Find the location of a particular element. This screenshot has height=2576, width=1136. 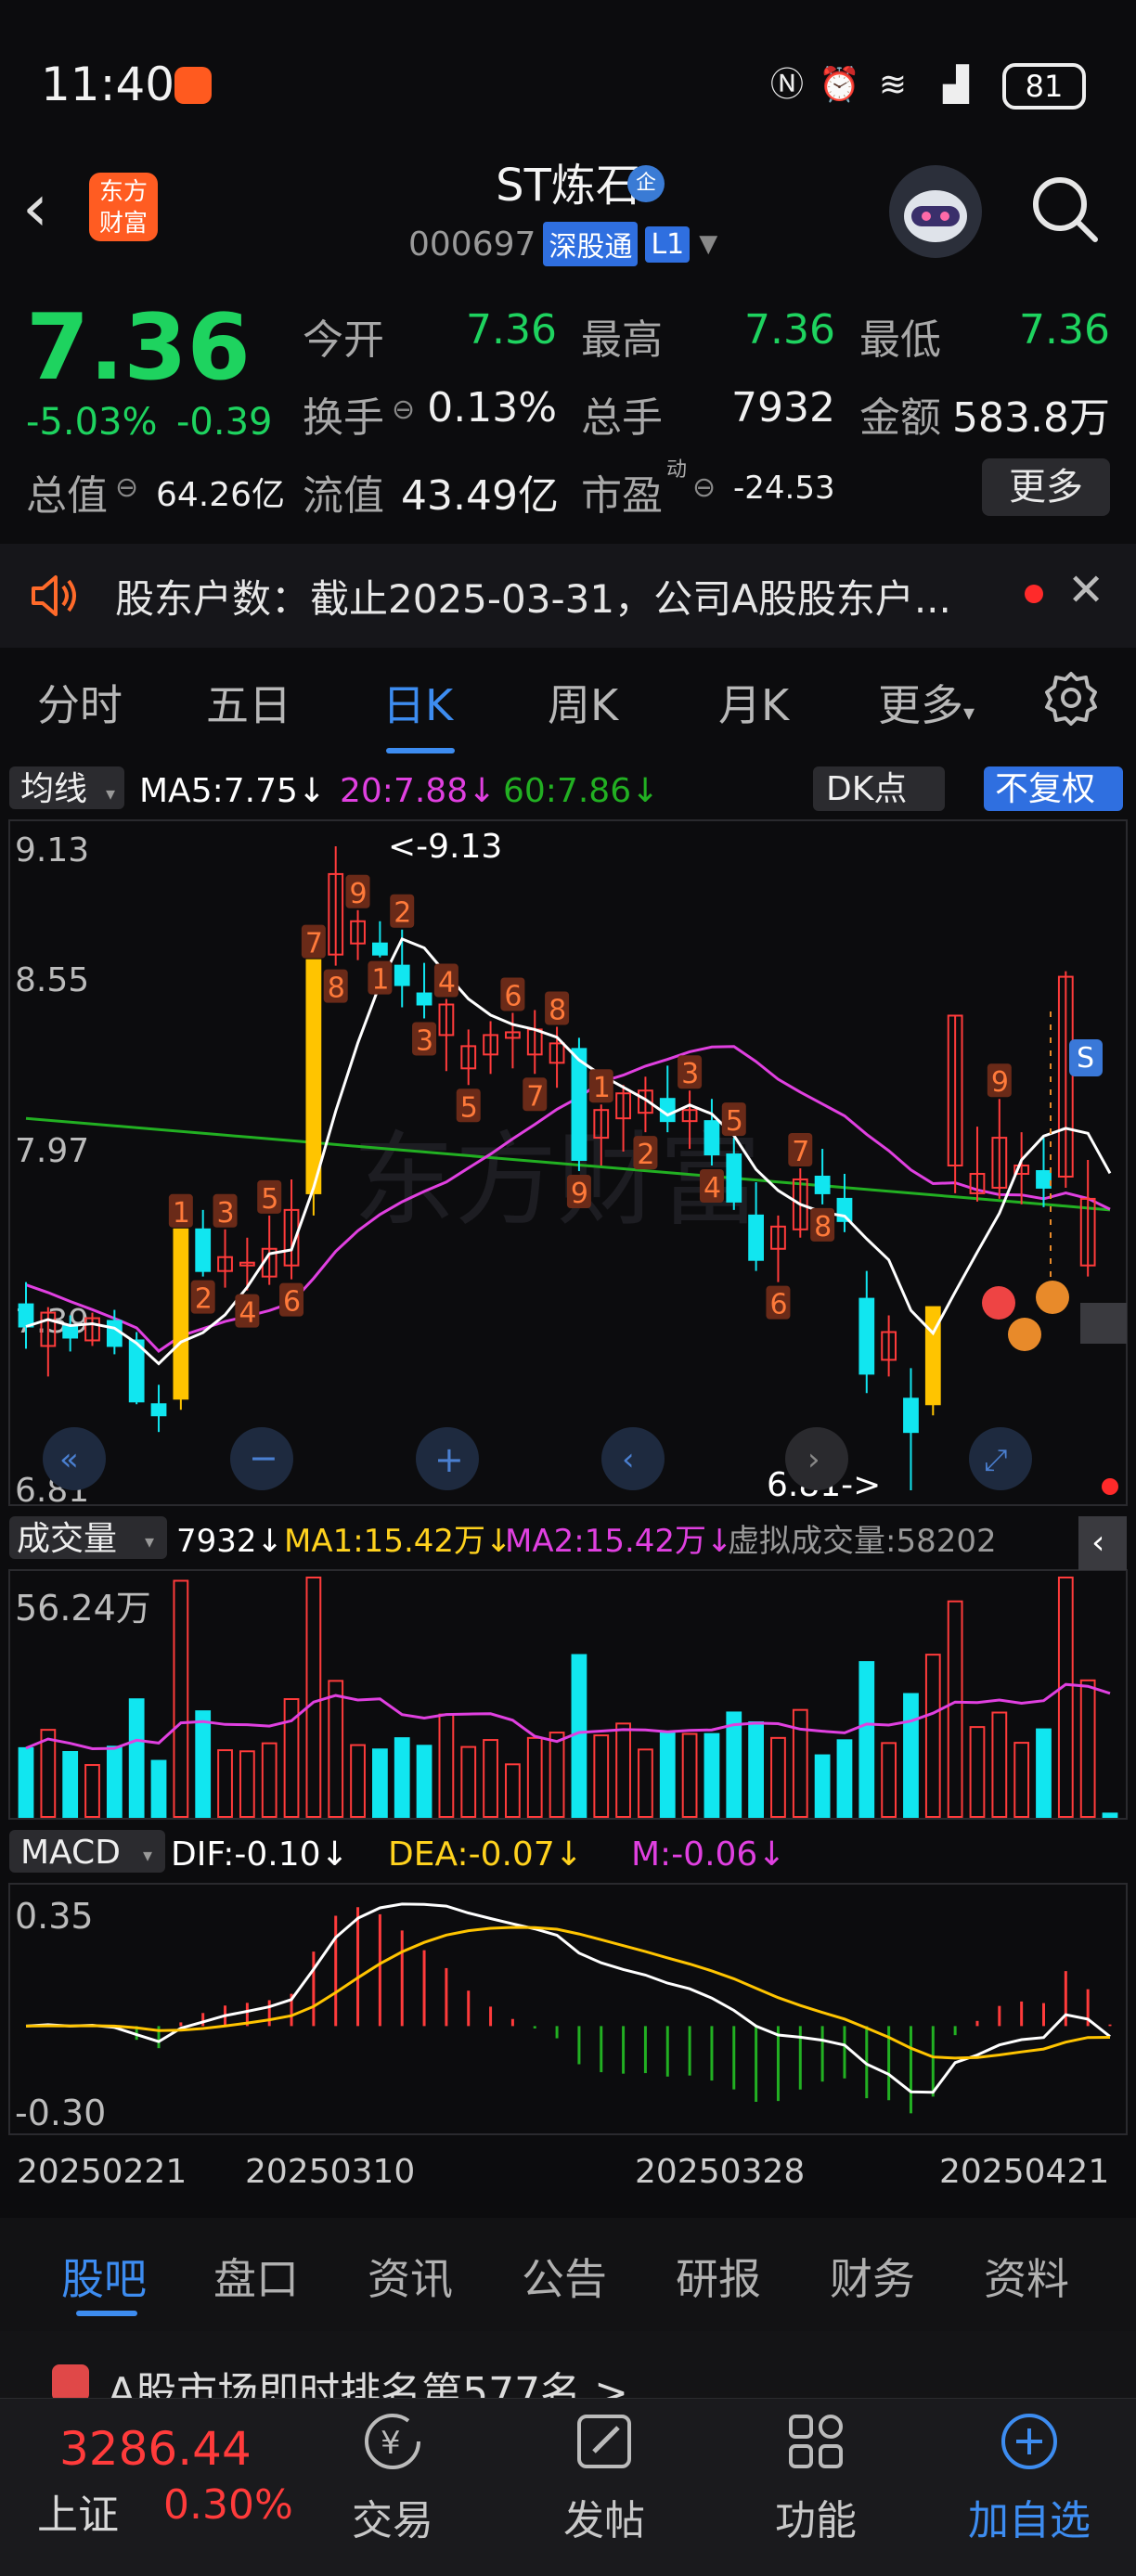

open-label: 今开 is located at coordinates (343, 340).